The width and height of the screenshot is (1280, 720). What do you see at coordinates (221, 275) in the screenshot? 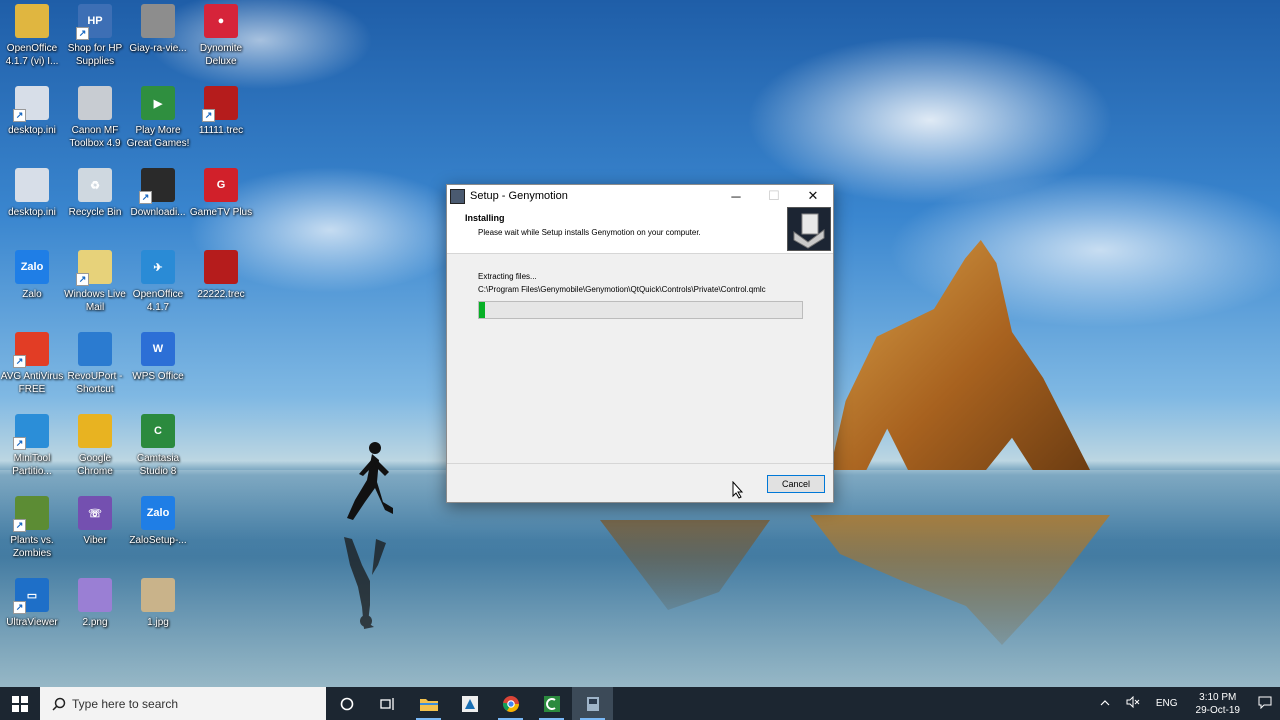
I see `desktop-icon: 22222.trec` at bounding box center [221, 275].